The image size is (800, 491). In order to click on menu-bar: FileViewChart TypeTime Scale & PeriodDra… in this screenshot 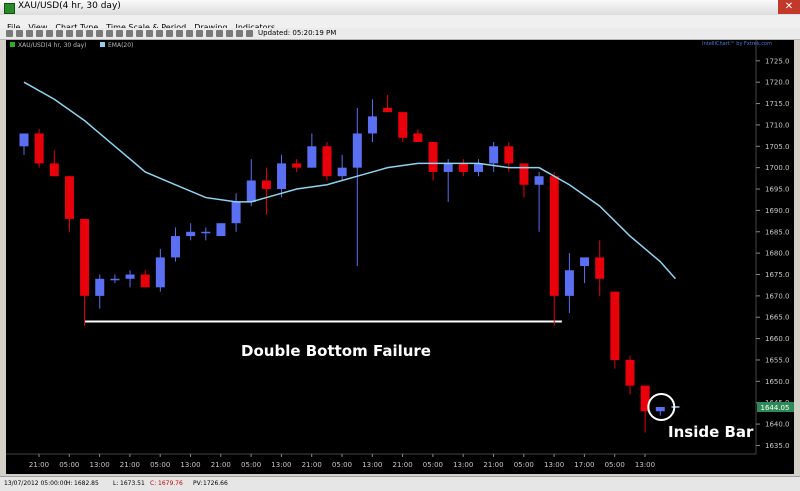, I will do `click(400, 23)`.